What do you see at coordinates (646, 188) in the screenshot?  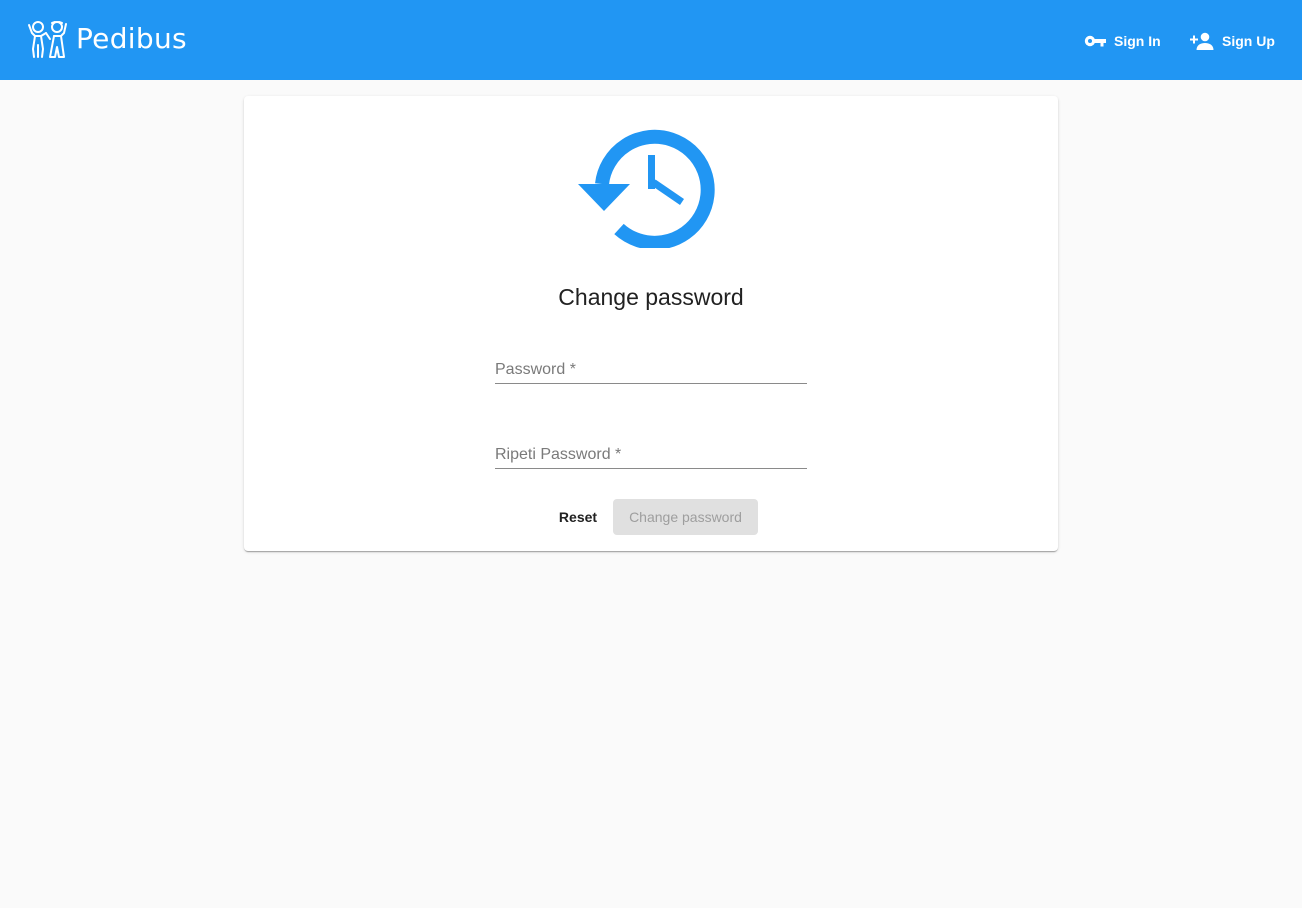 I see `restore-icon` at bounding box center [646, 188].